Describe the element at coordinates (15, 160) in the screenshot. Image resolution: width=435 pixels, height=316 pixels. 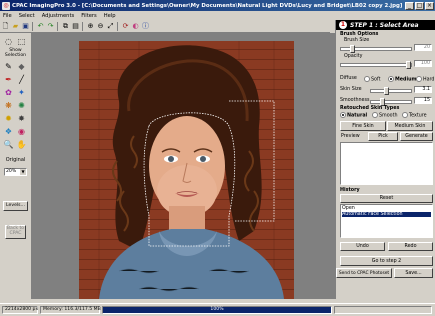
I see `original-label: Original` at that location.